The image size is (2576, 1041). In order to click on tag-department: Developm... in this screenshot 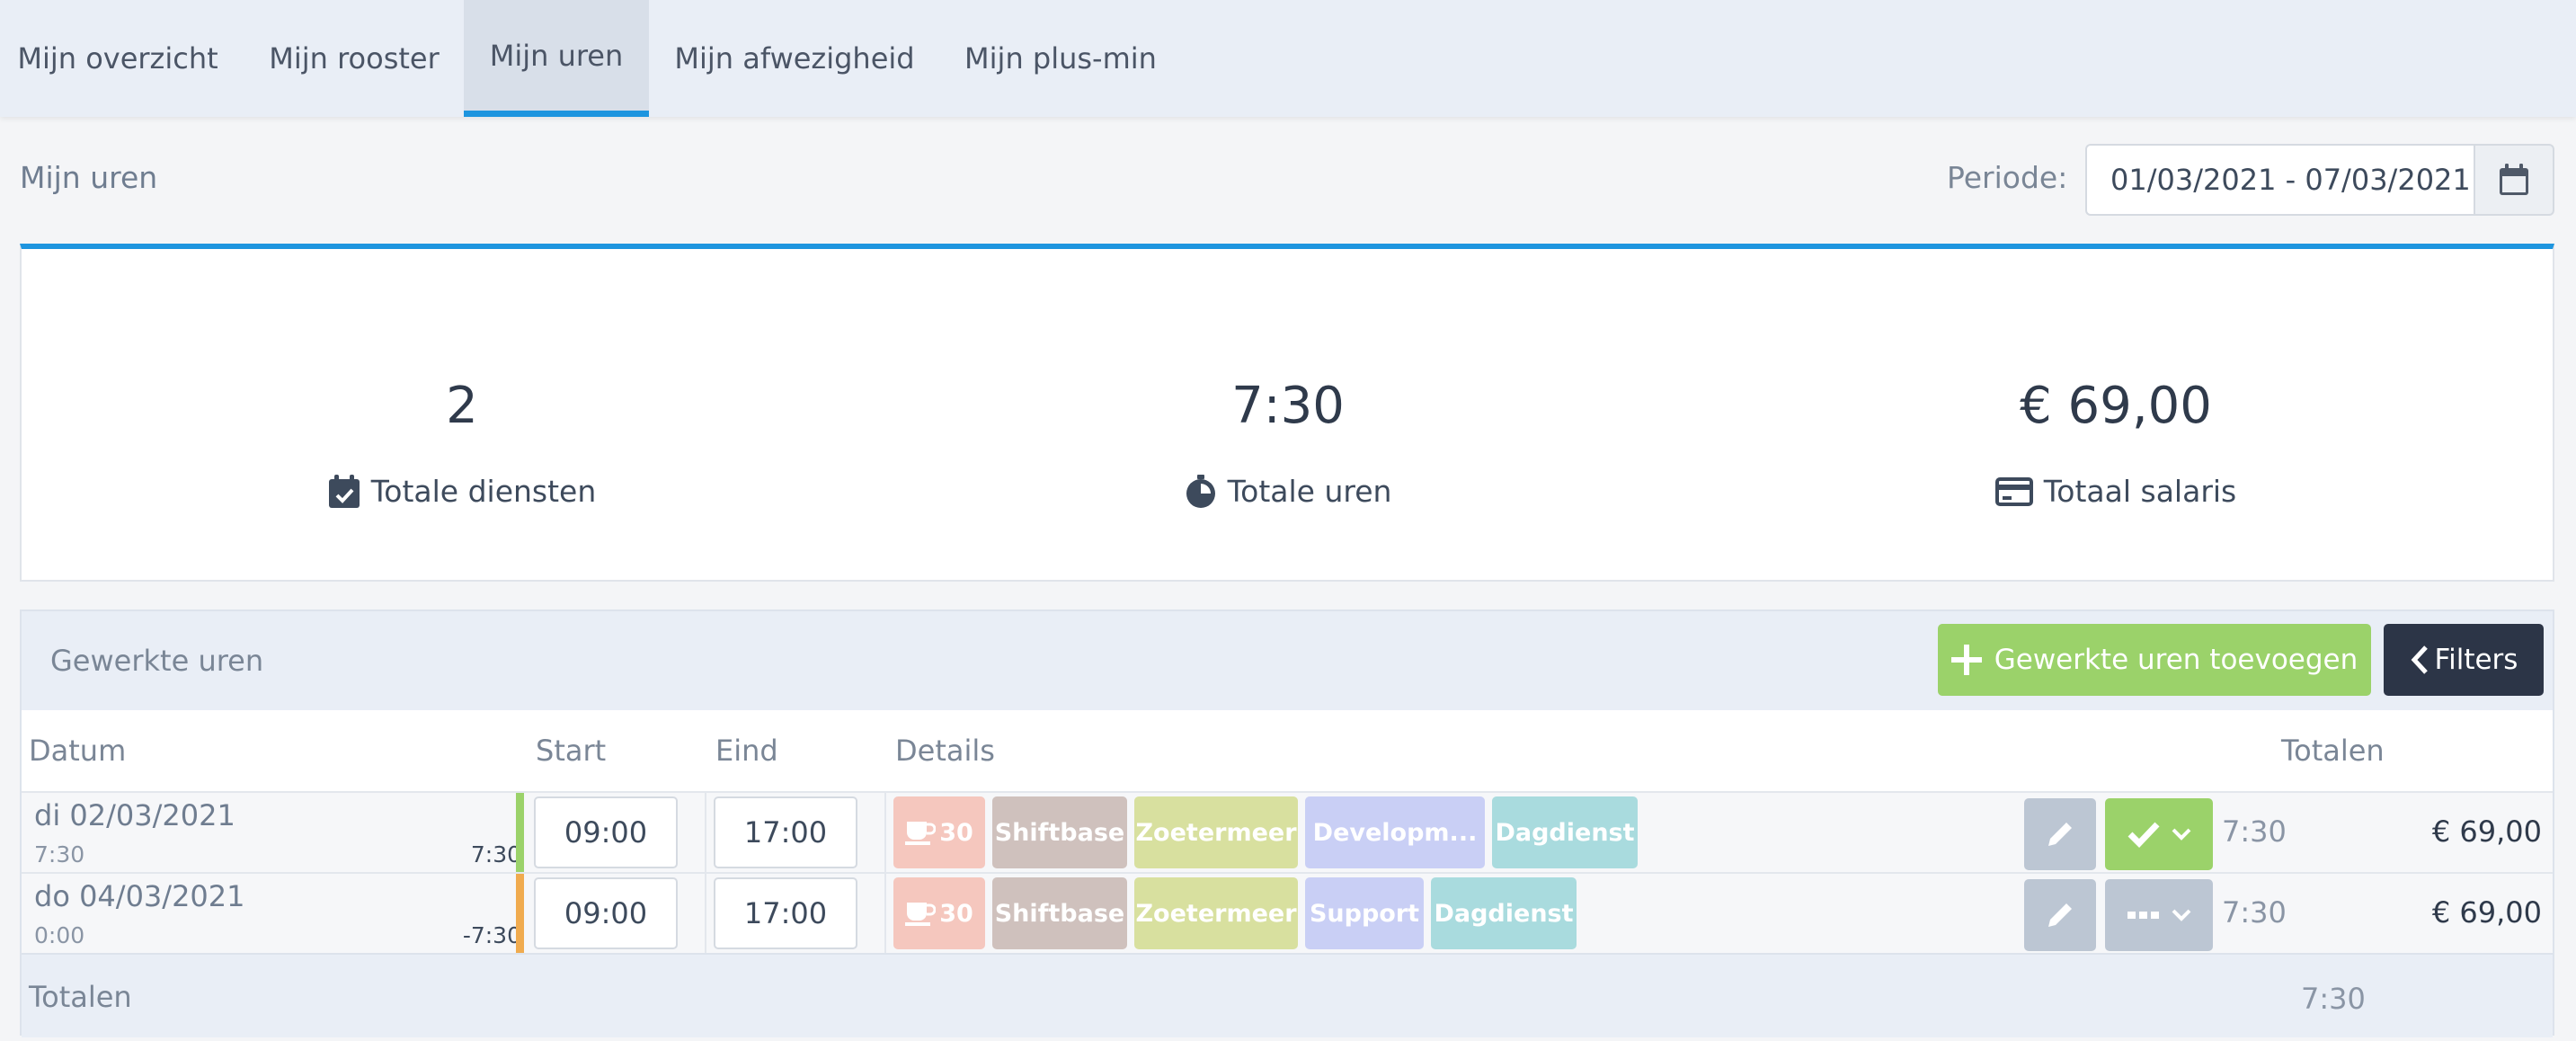, I will do `click(1395, 832)`.